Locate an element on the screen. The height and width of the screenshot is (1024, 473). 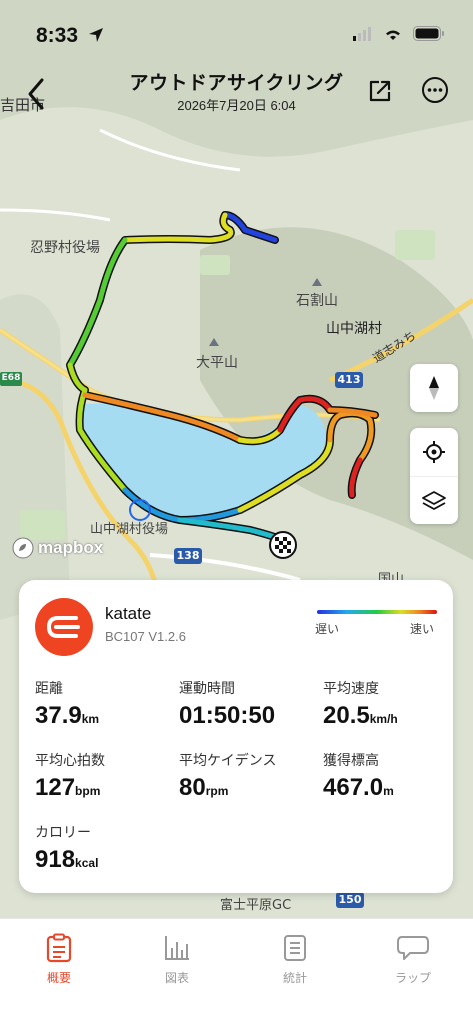
stat-label: 平均速度 is located at coordinates (351, 689).